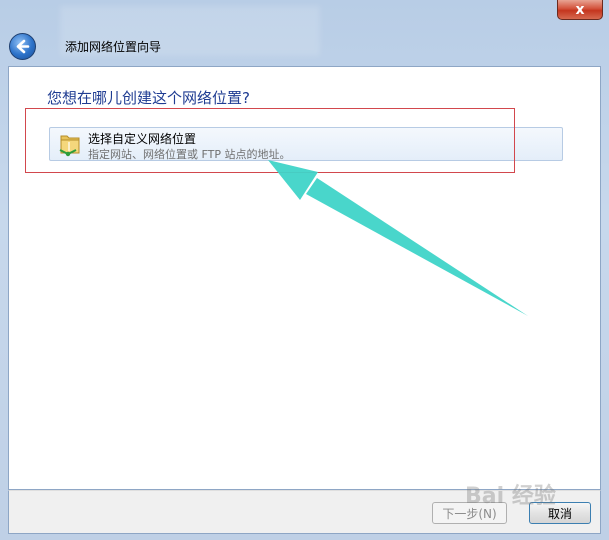 The height and width of the screenshot is (540, 609). I want to click on watermark: Bai 经验, so click(510, 496).